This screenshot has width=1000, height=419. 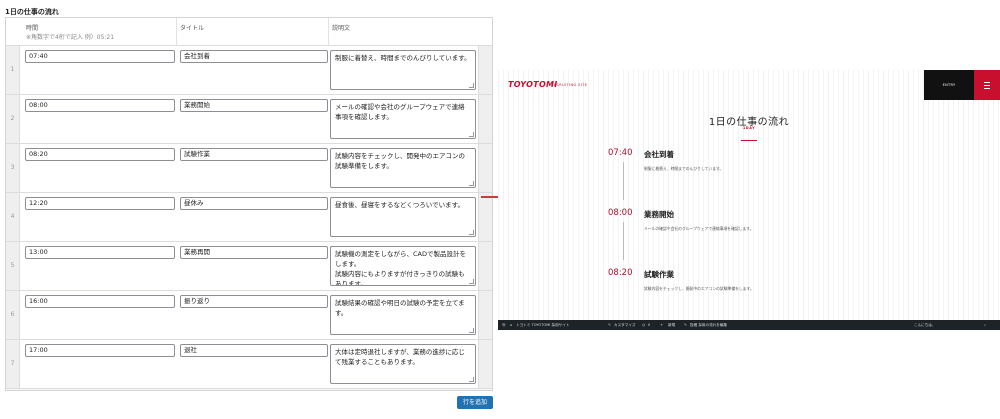 What do you see at coordinates (100, 105) in the screenshot?
I see `time-input: 08:00` at bounding box center [100, 105].